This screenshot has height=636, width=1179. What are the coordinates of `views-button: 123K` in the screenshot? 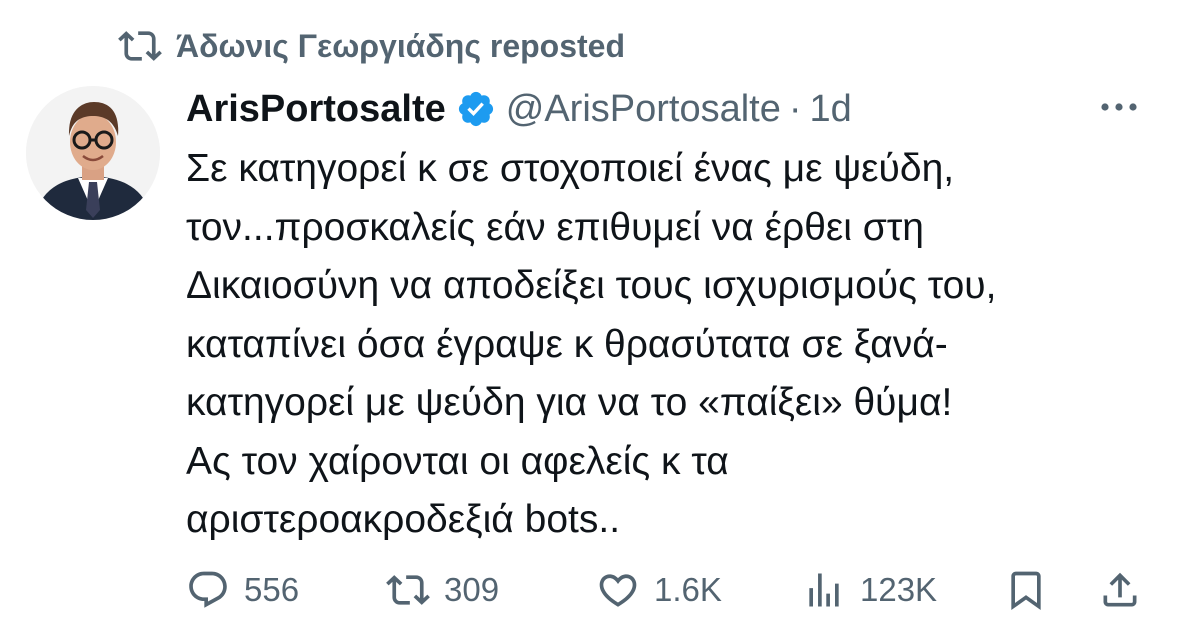 It's located at (869, 590).